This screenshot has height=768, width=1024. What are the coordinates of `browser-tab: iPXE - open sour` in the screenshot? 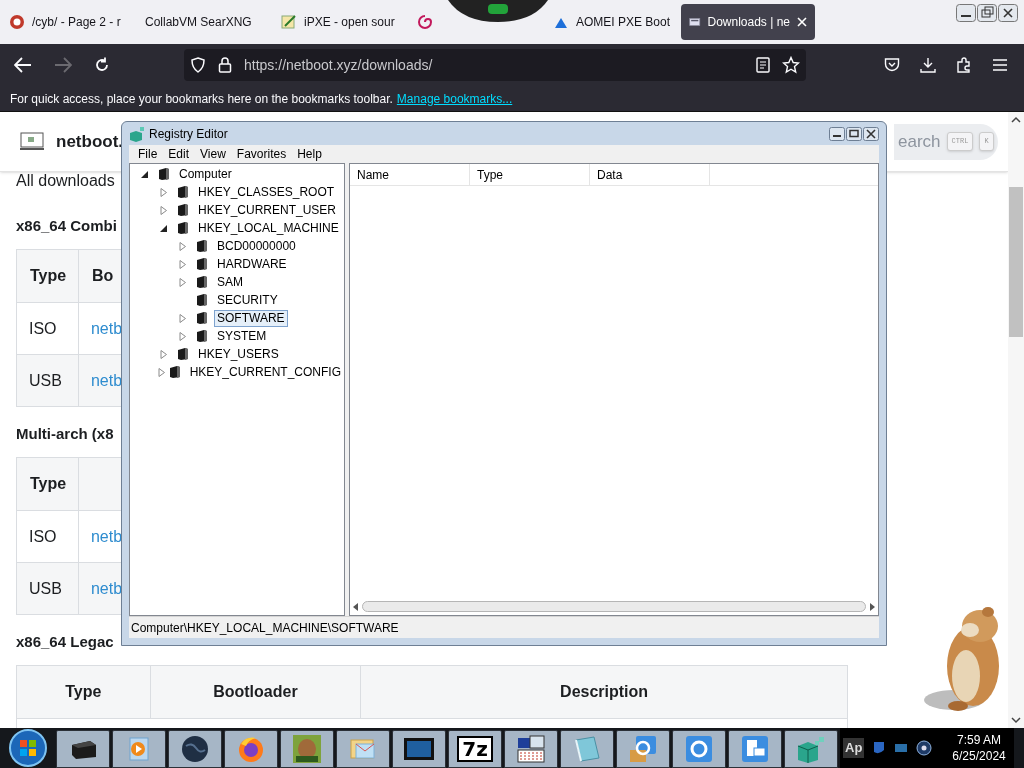 It's located at (349, 22).